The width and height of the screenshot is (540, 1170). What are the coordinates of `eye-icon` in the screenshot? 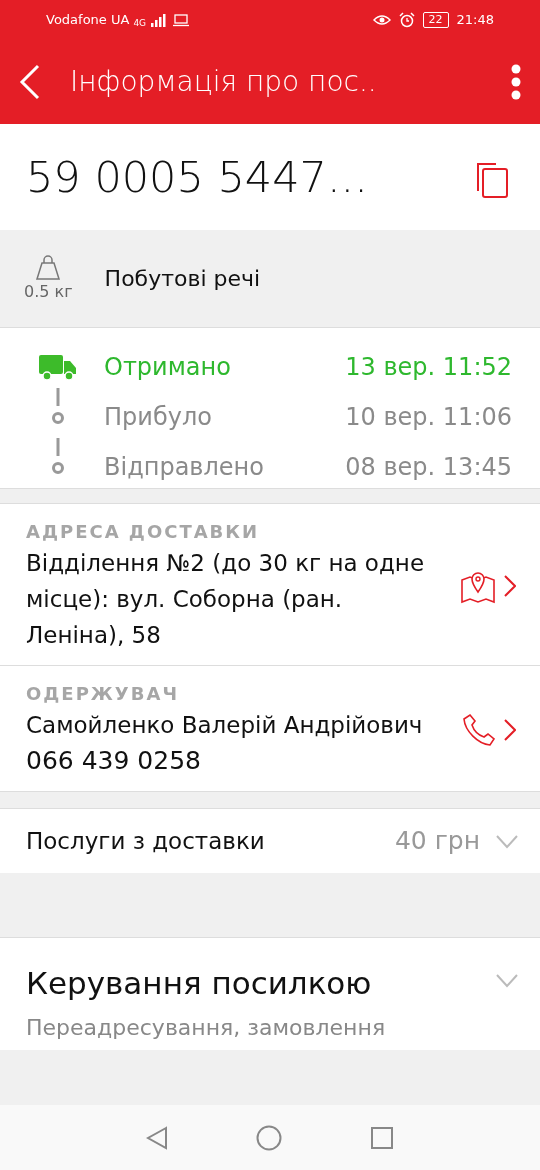 It's located at (381, 20).